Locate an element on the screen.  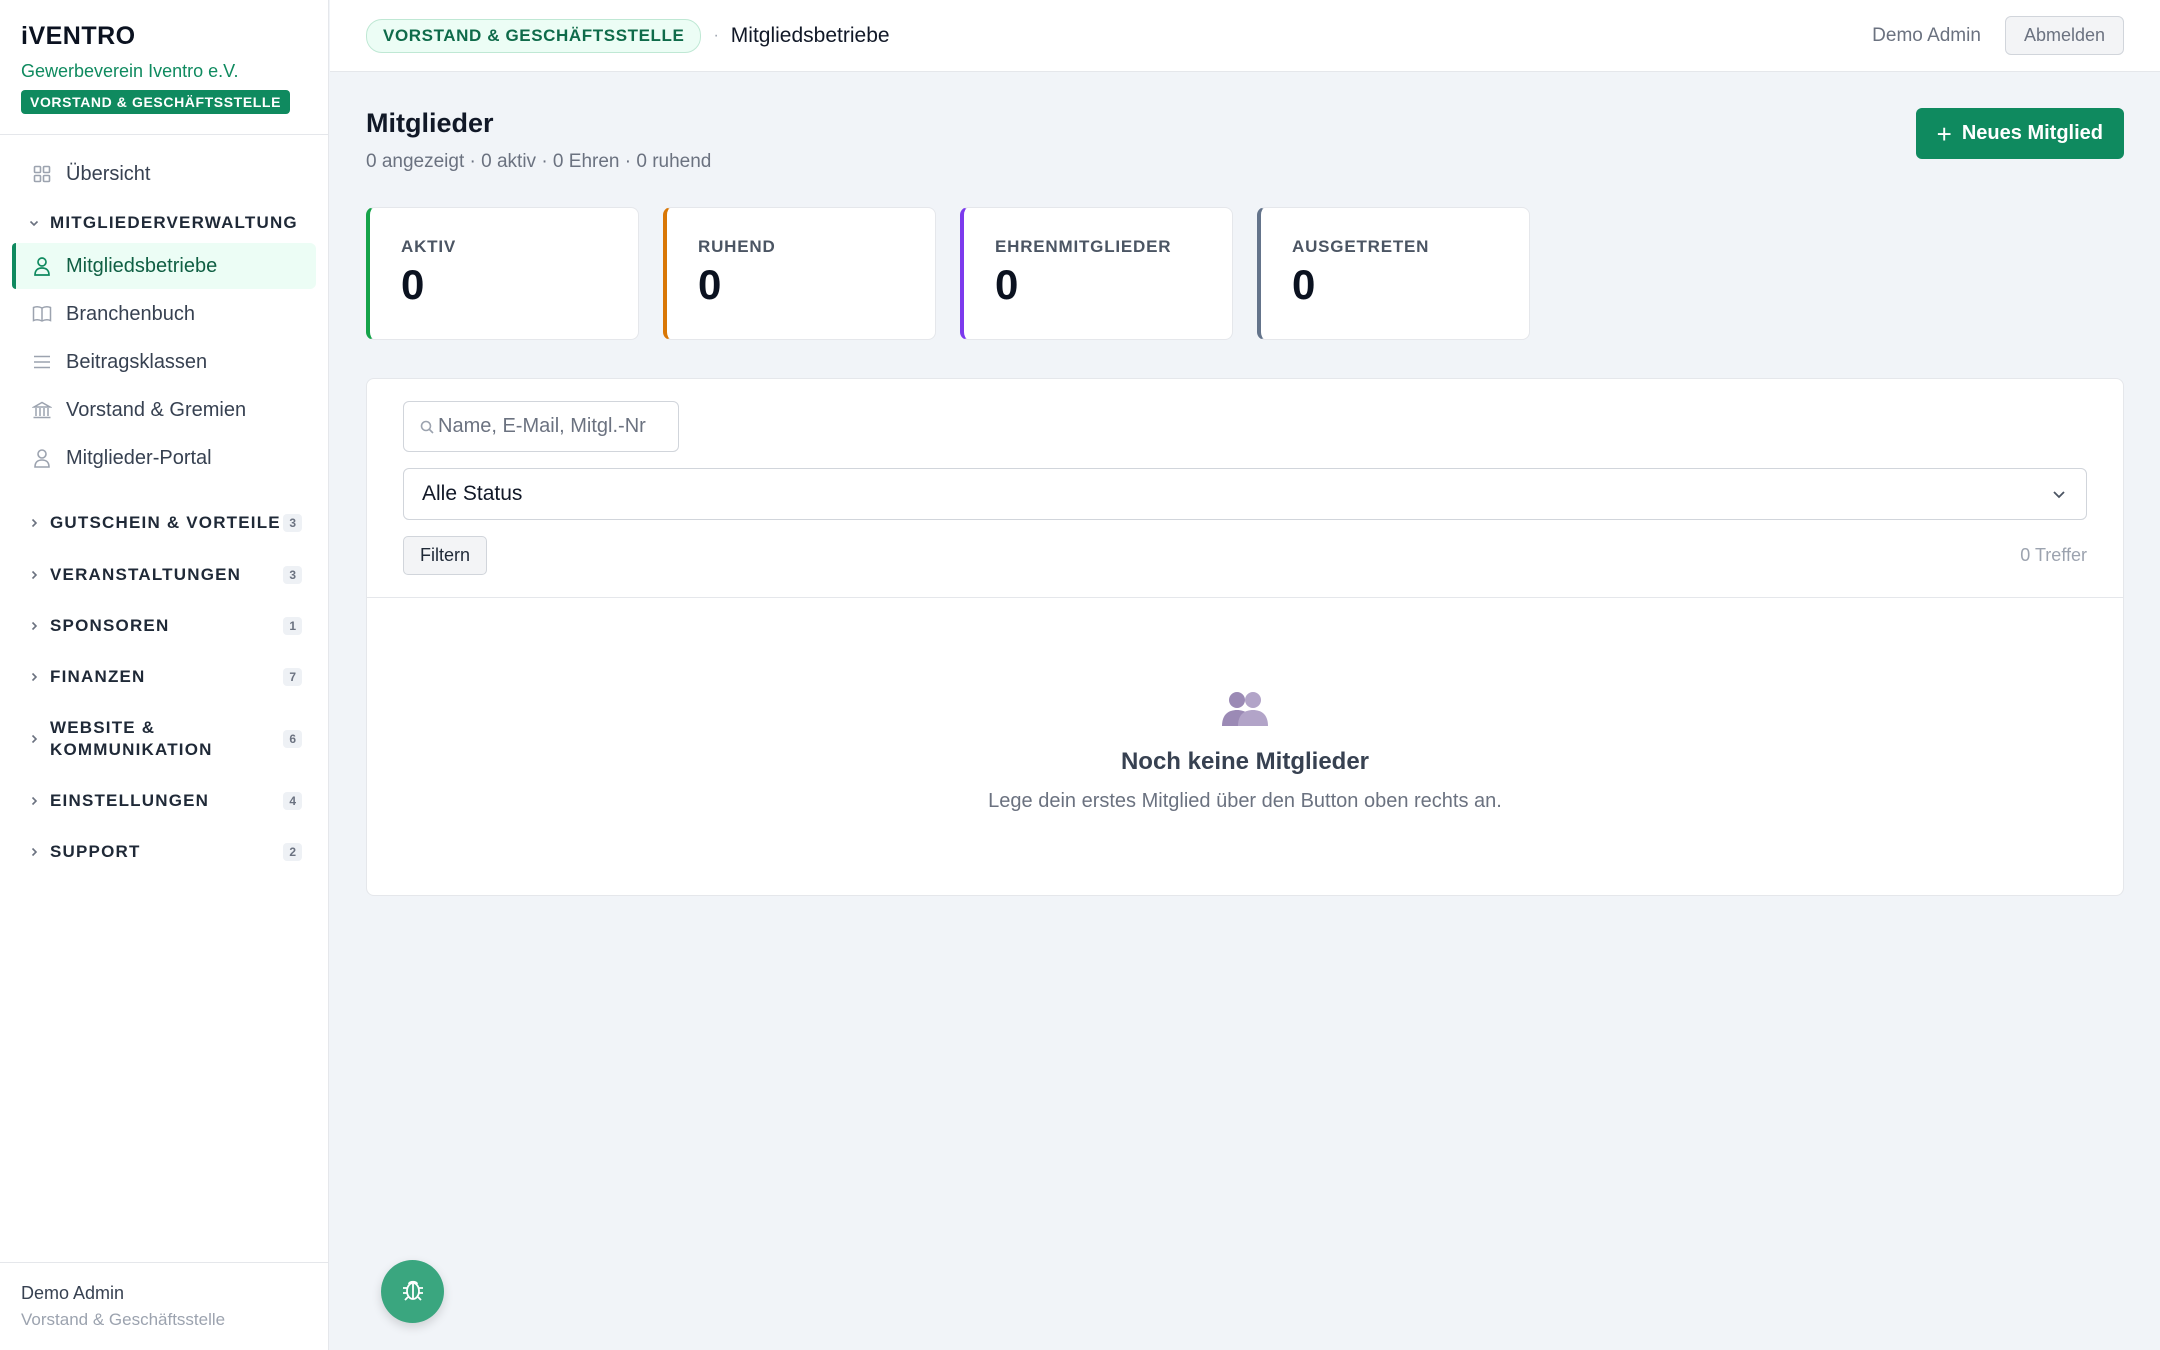
stat-label: RUHEND is located at coordinates (737, 246).